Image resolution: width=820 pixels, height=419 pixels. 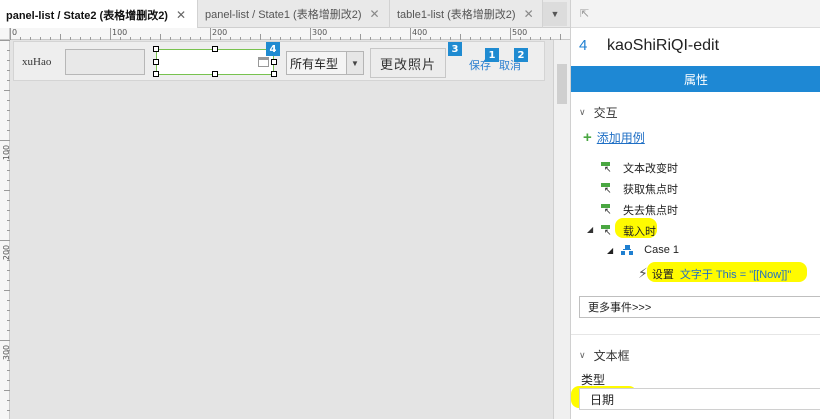 What do you see at coordinates (561, 229) in the screenshot?
I see `vertical-scrollbar` at bounding box center [561, 229].